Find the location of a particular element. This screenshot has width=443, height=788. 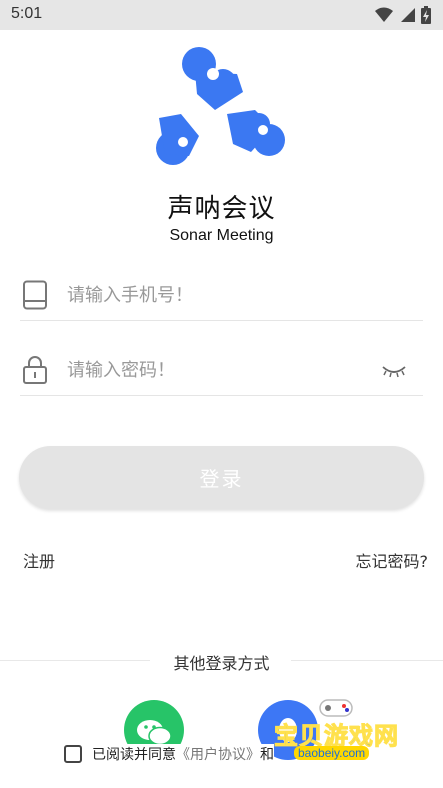

agreement-row: 已阅读并同意 《用户协议》 和 is located at coordinates (169, 754).